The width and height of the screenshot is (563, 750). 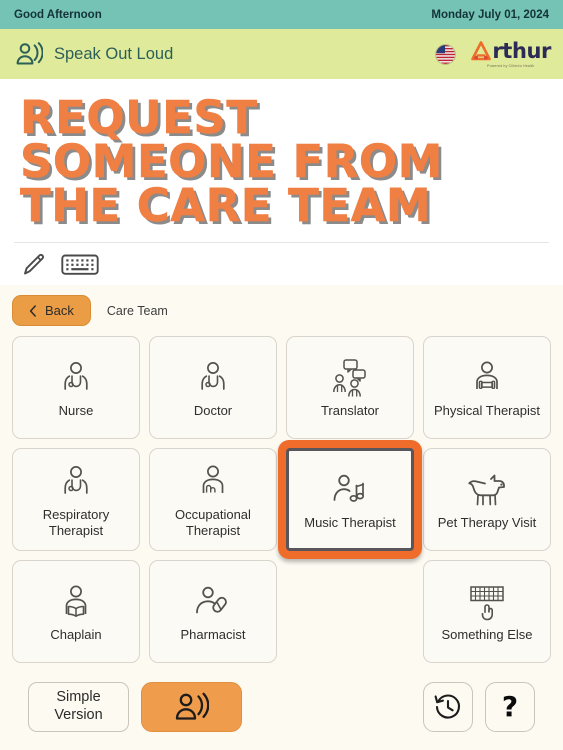 What do you see at coordinates (490, 14) in the screenshot?
I see `date-text: Monday July 01, 2024` at bounding box center [490, 14].